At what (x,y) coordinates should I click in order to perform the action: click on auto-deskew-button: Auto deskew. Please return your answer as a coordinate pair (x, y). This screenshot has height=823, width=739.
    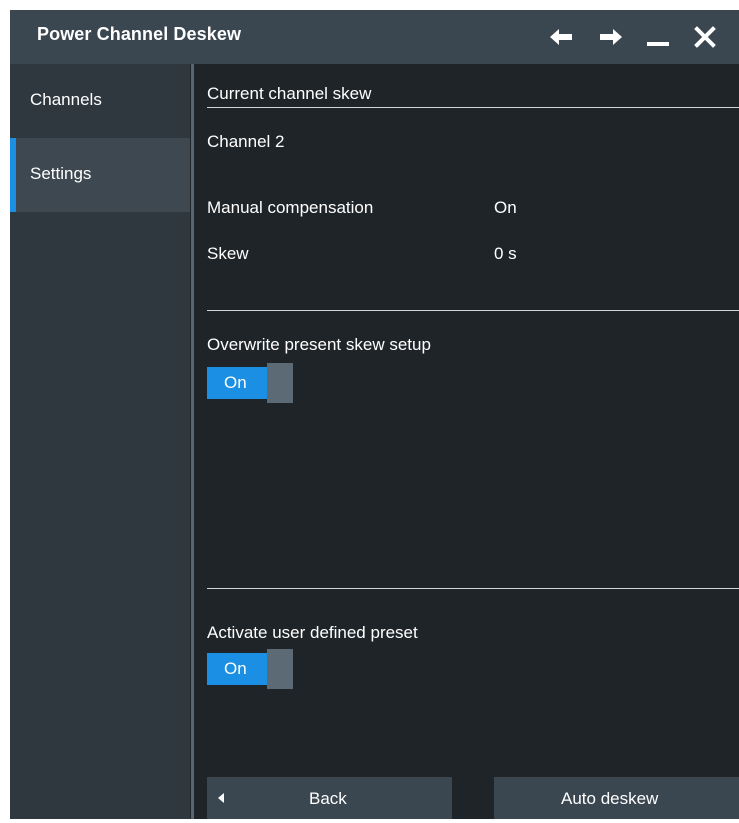
    Looking at the image, I should click on (616, 798).